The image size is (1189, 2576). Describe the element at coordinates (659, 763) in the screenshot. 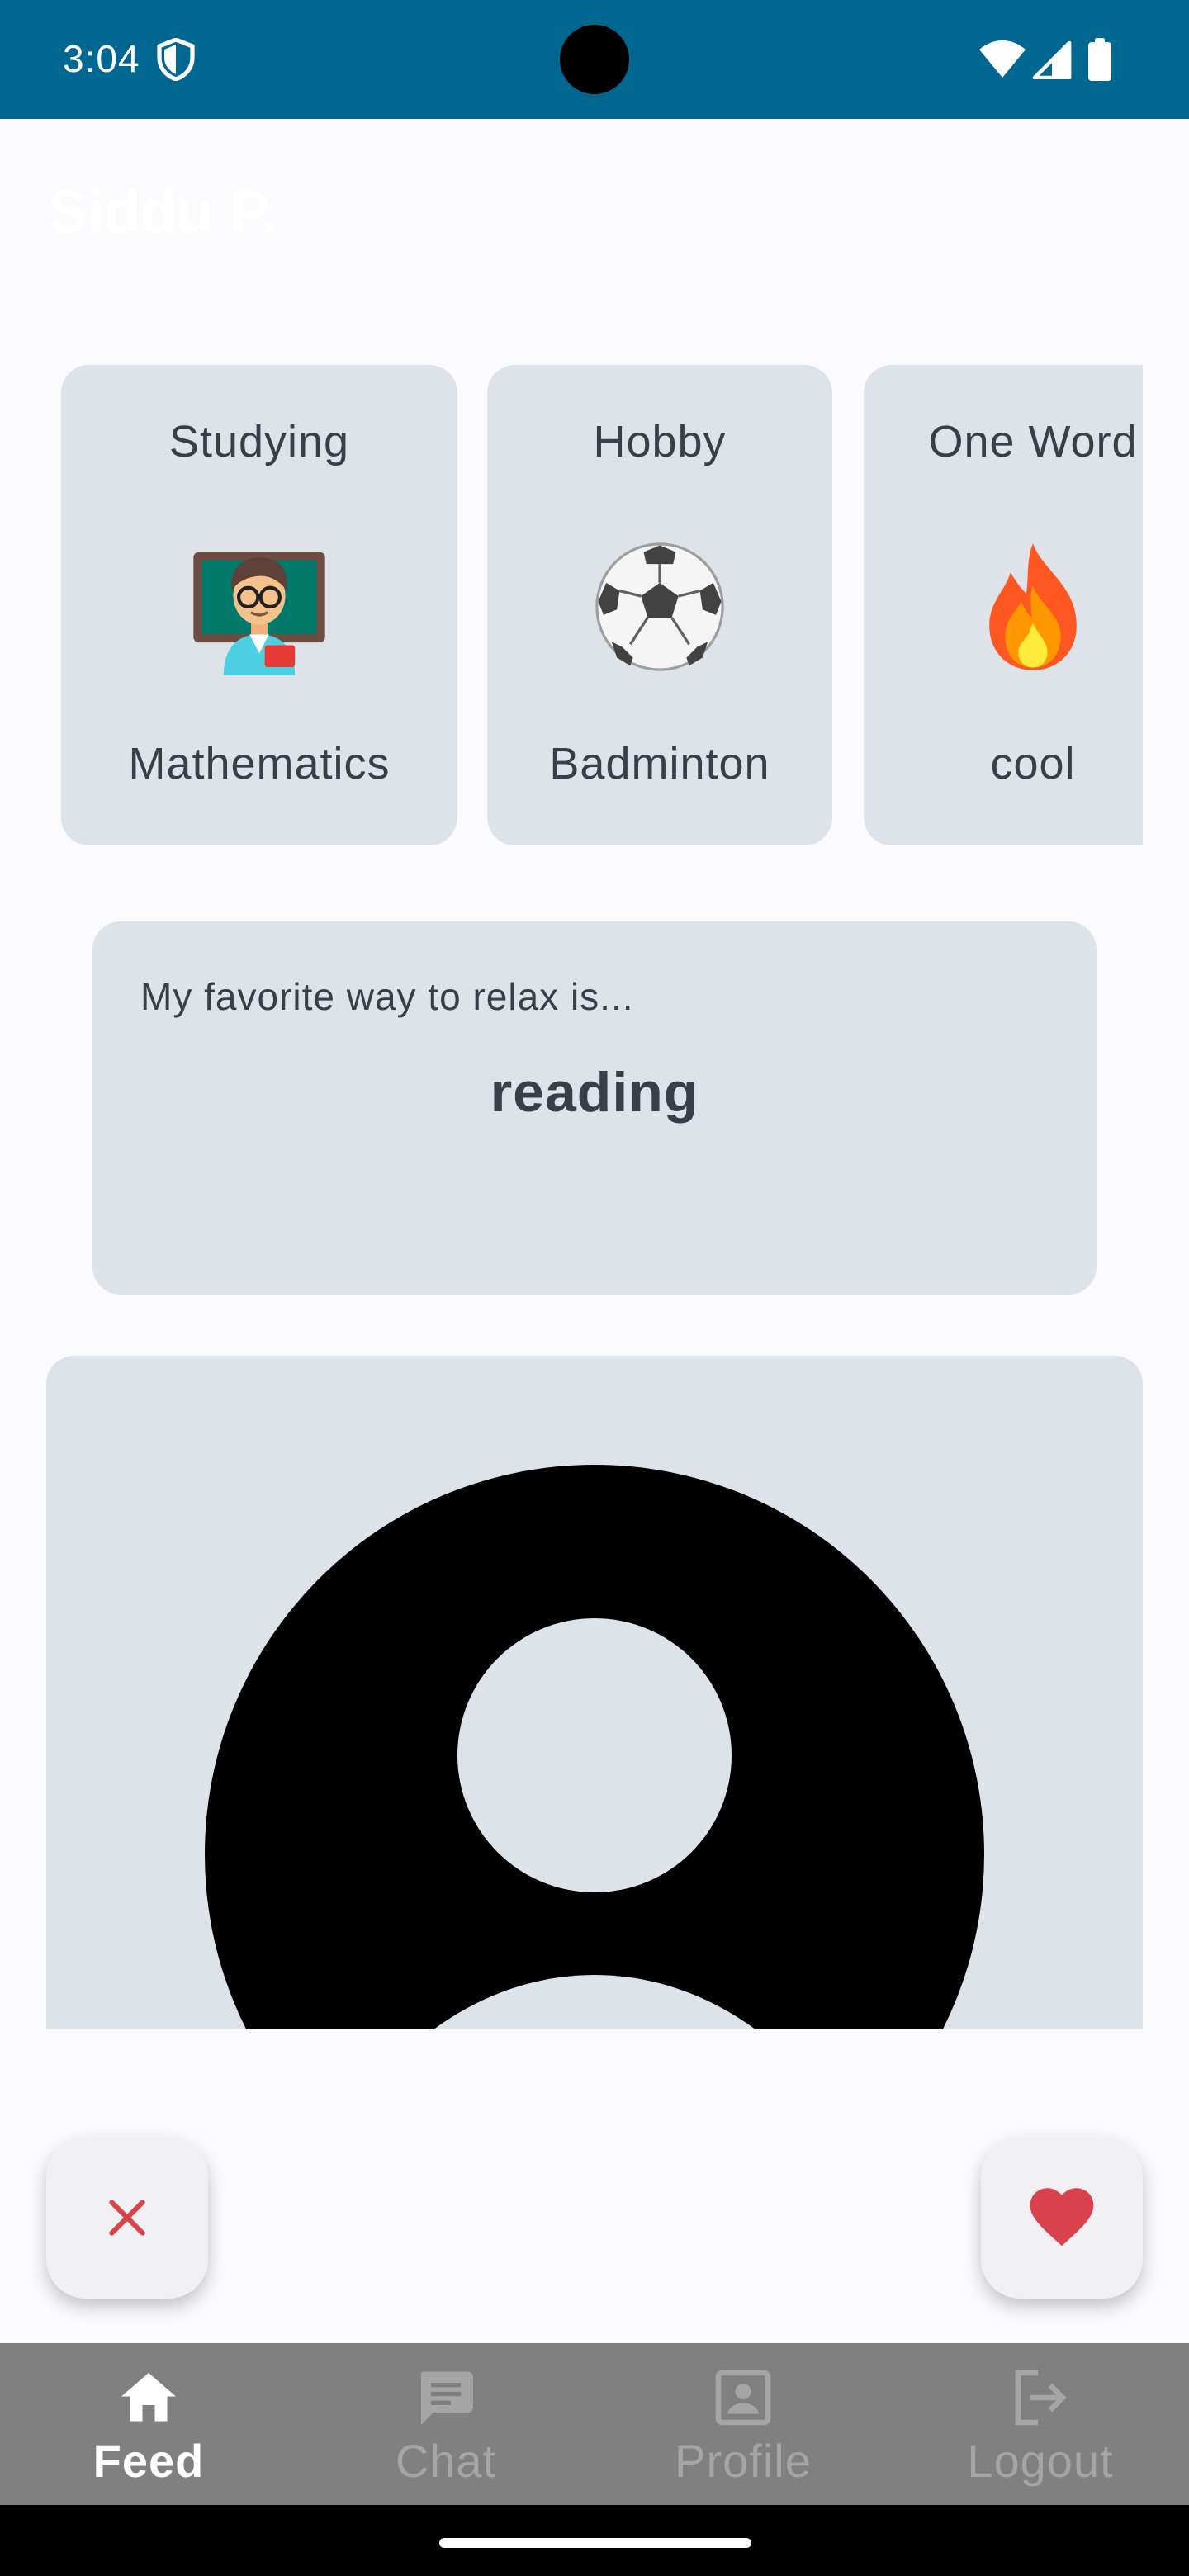

I see `prompt-value: Badminton` at that location.